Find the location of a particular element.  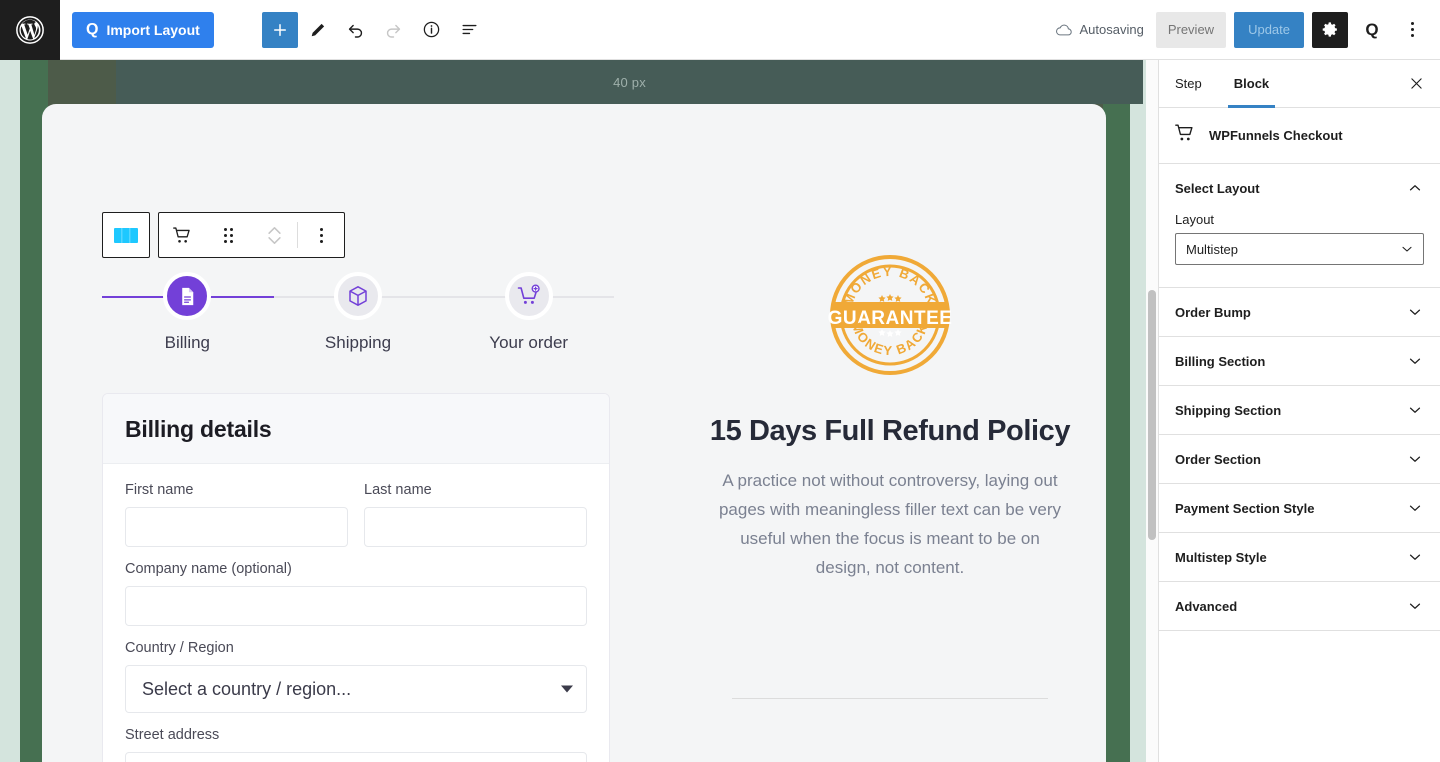

panel-header-billing-section: Billing Section is located at coordinates (1299, 361).